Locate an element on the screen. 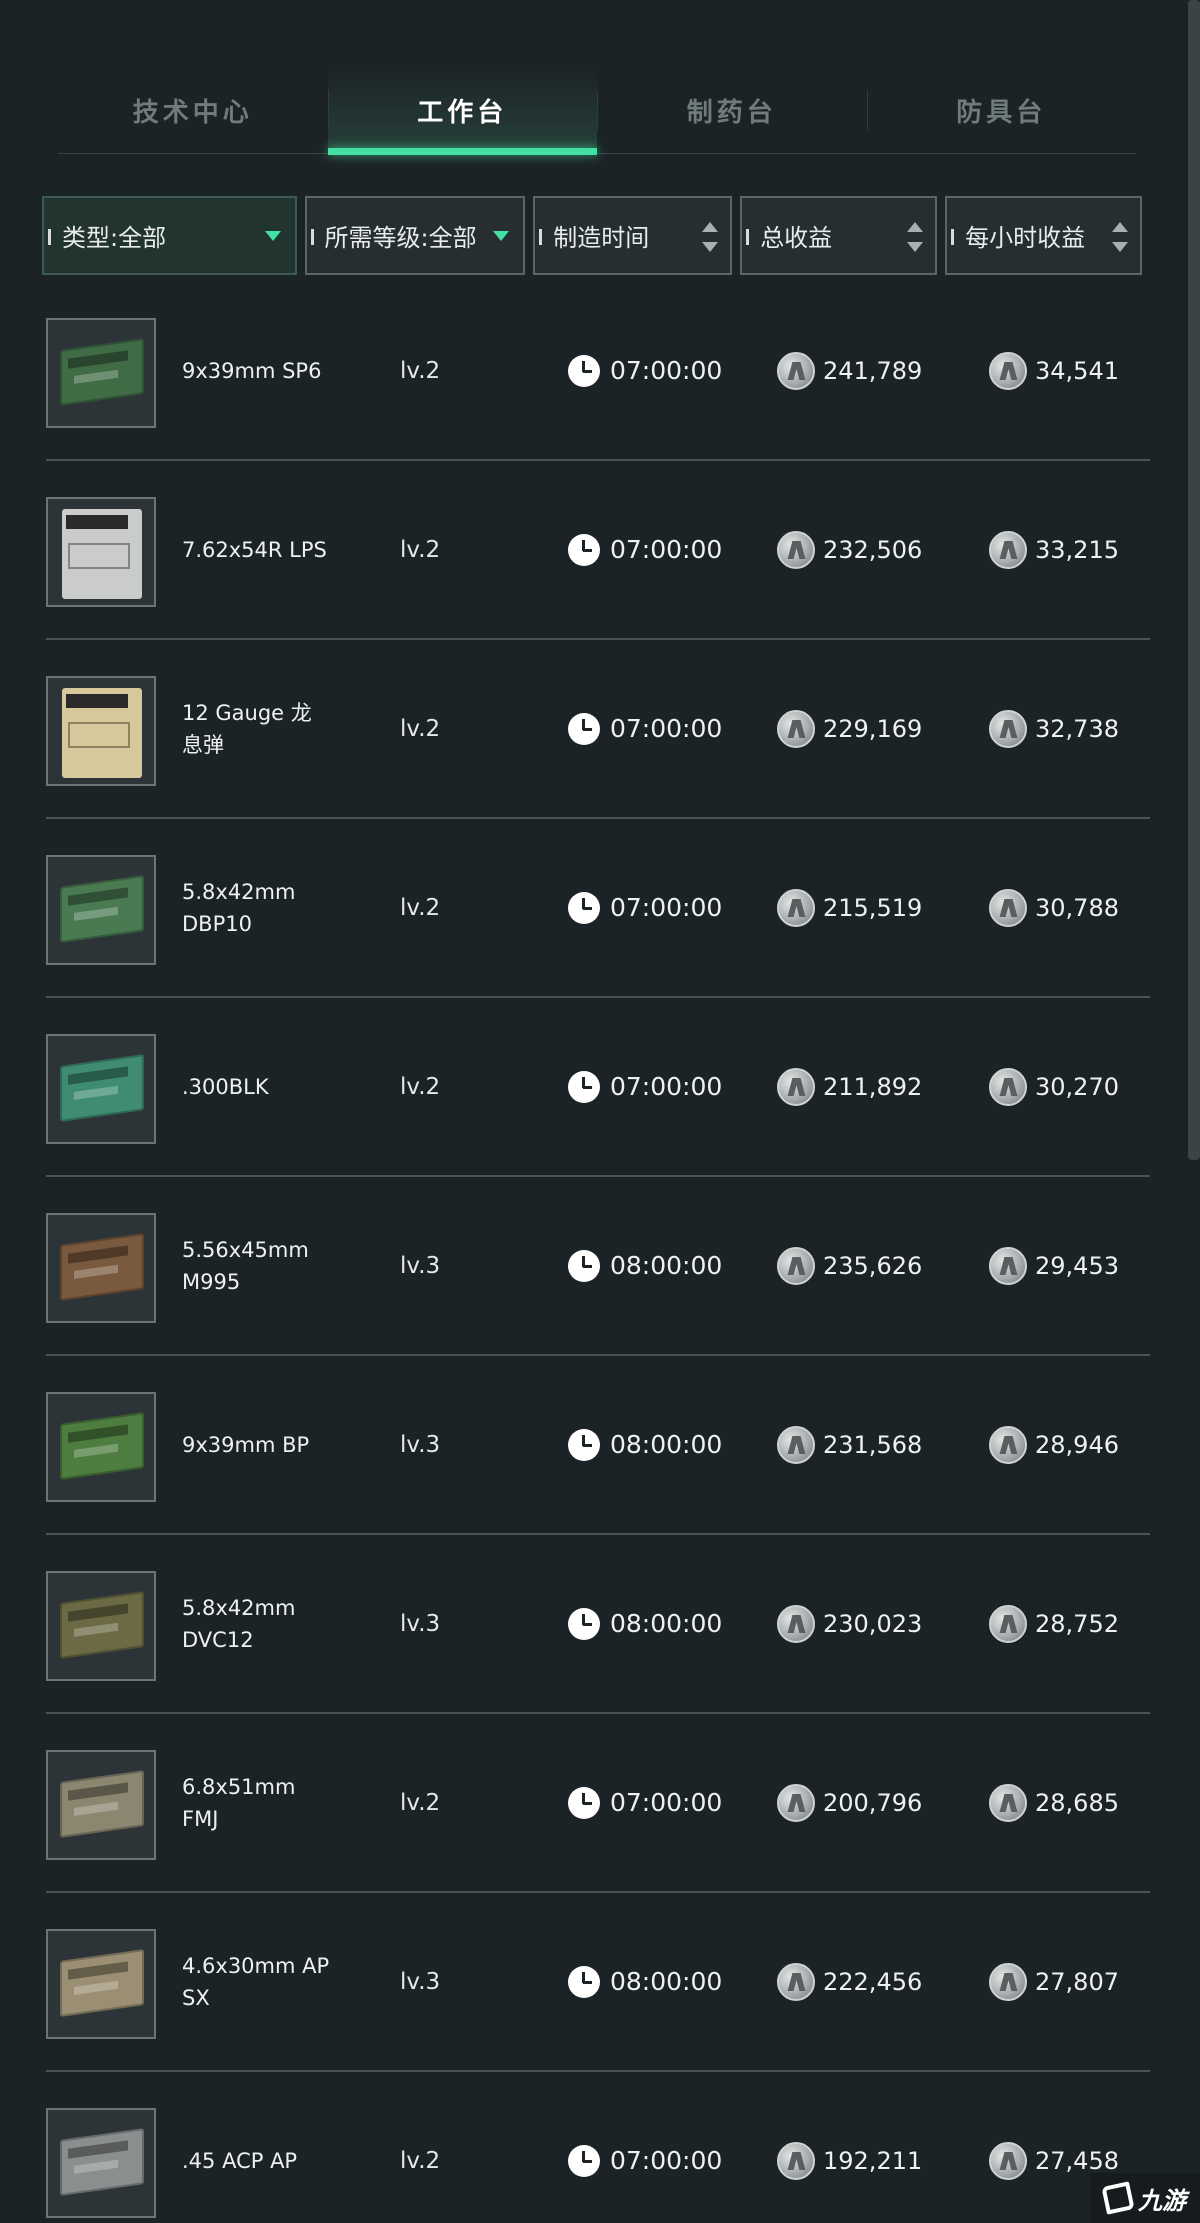 Image resolution: width=1200 pixels, height=2223 pixels. total-profit: 230,023 is located at coordinates (849, 1623).